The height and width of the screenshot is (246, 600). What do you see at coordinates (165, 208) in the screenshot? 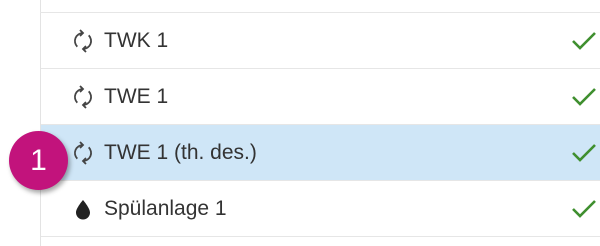
I see `list-item-label: Spülanlage 1` at bounding box center [165, 208].